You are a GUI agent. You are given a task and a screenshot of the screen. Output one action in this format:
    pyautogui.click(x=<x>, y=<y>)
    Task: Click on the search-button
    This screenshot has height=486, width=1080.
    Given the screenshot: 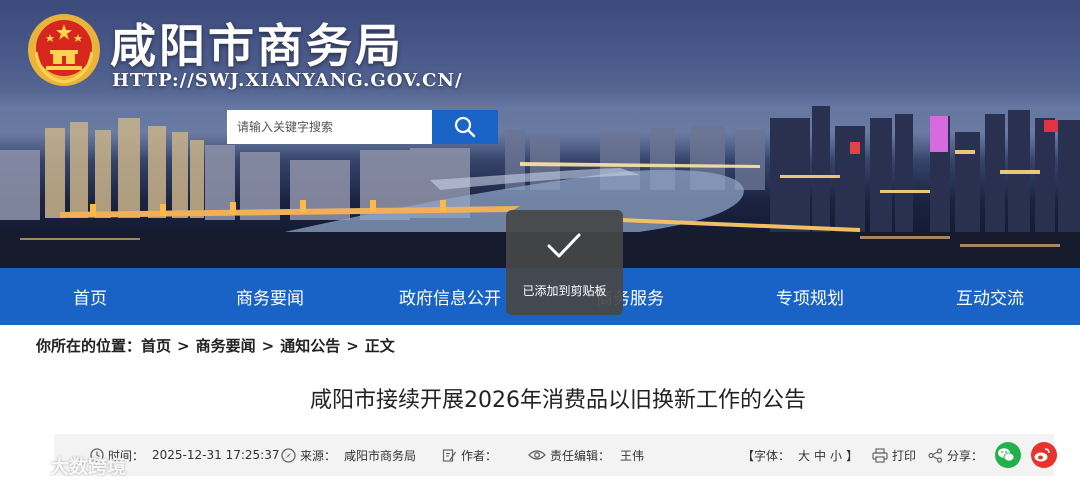 What is the action you would take?
    pyautogui.click(x=465, y=127)
    